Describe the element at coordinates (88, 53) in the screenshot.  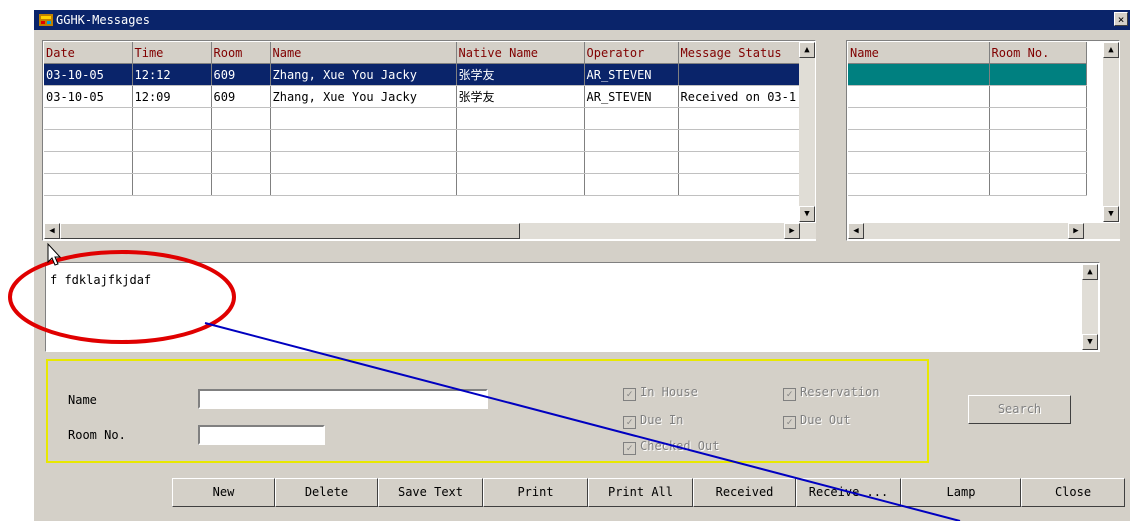
I see `column-header-date: Date` at that location.